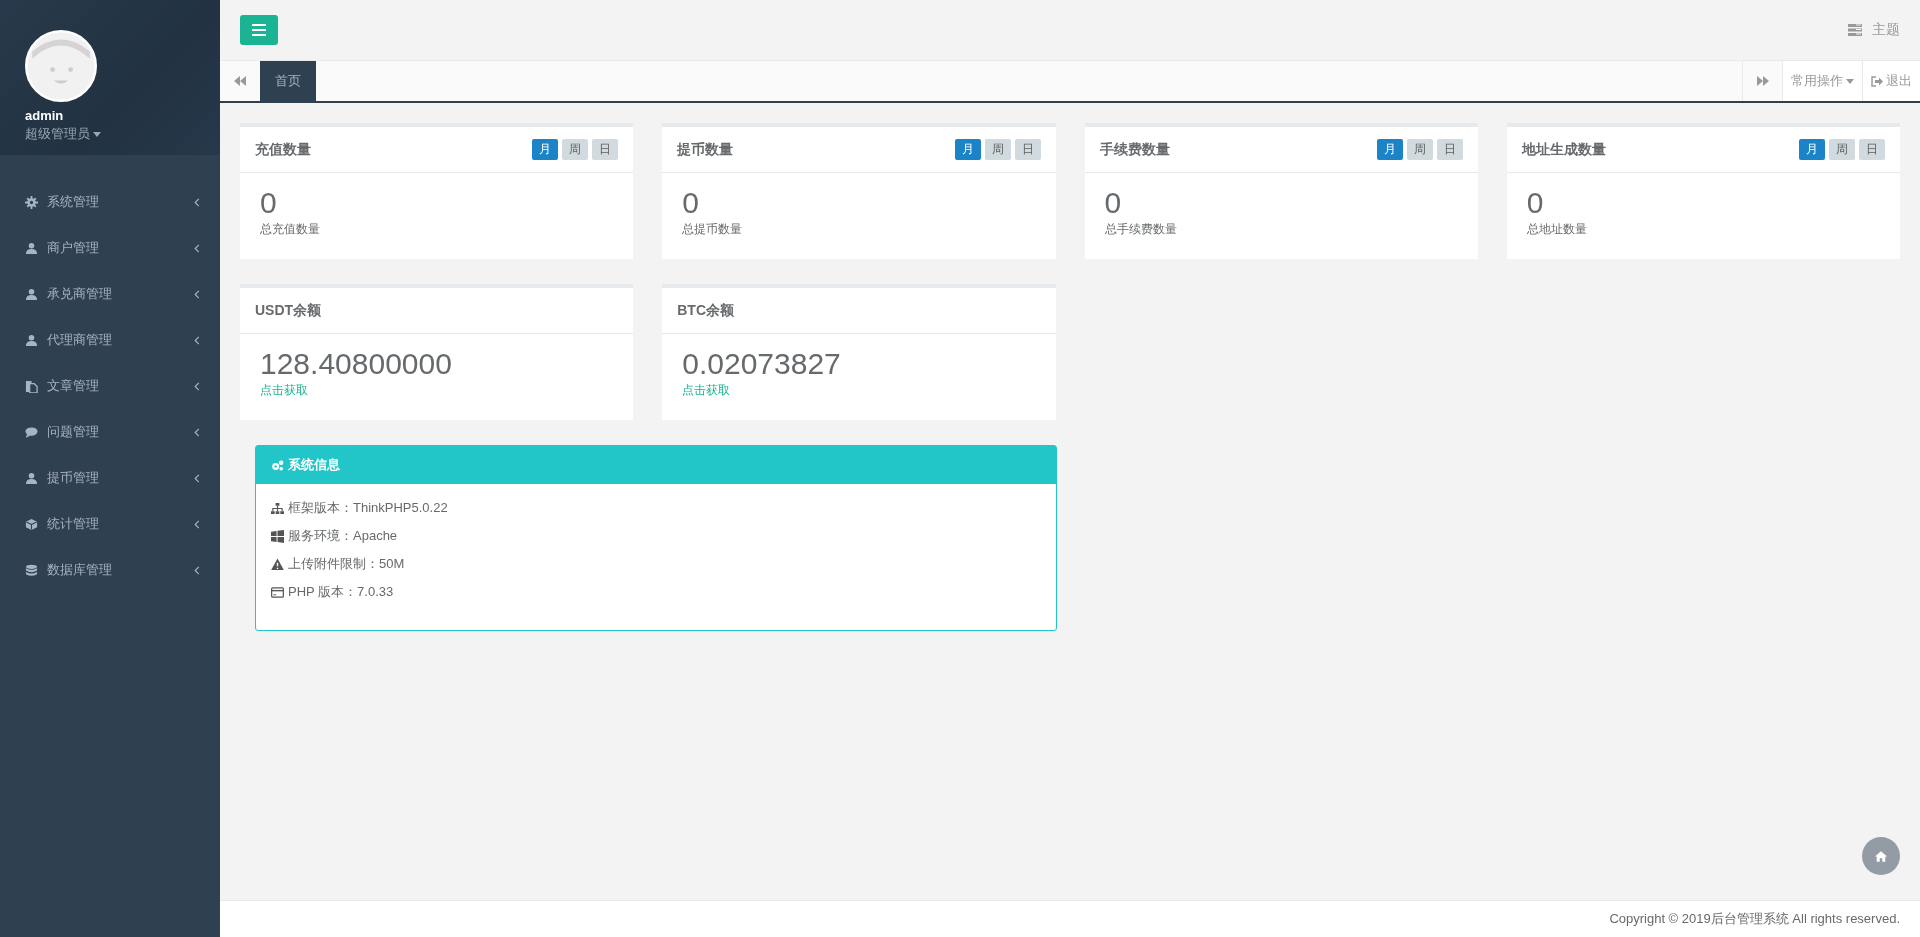 The height and width of the screenshot is (937, 1920). I want to click on role-dropdown: 超级管理员, so click(63, 134).